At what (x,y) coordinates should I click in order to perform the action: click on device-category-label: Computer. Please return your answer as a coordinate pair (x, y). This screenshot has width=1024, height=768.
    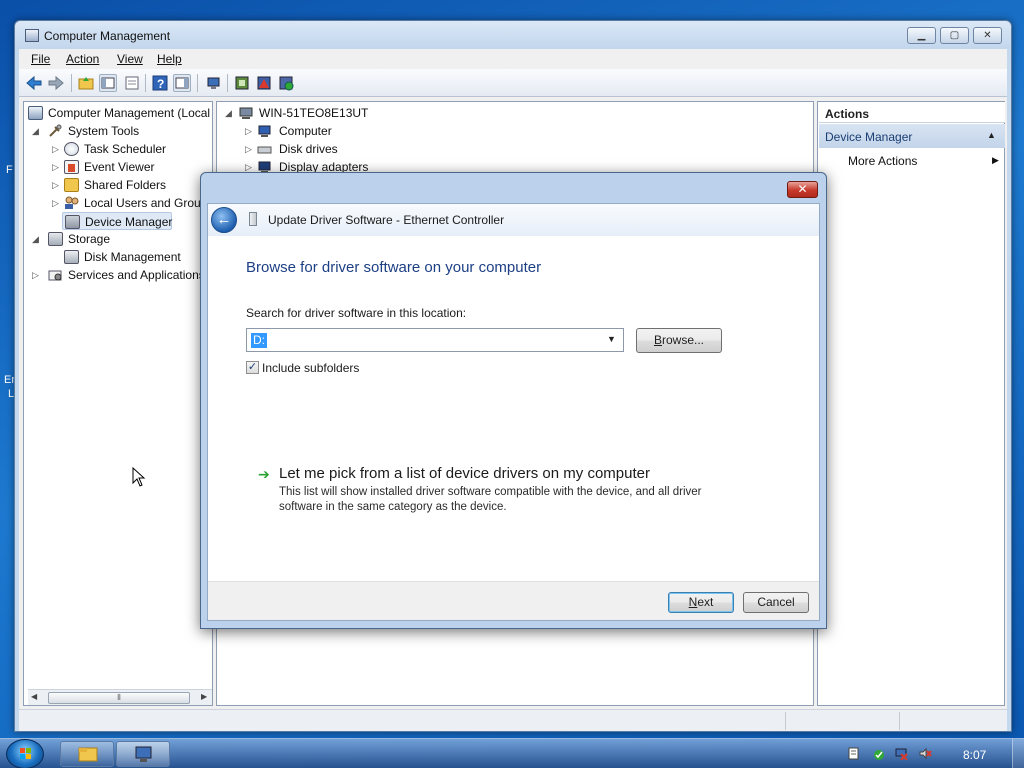
    Looking at the image, I should click on (305, 131).